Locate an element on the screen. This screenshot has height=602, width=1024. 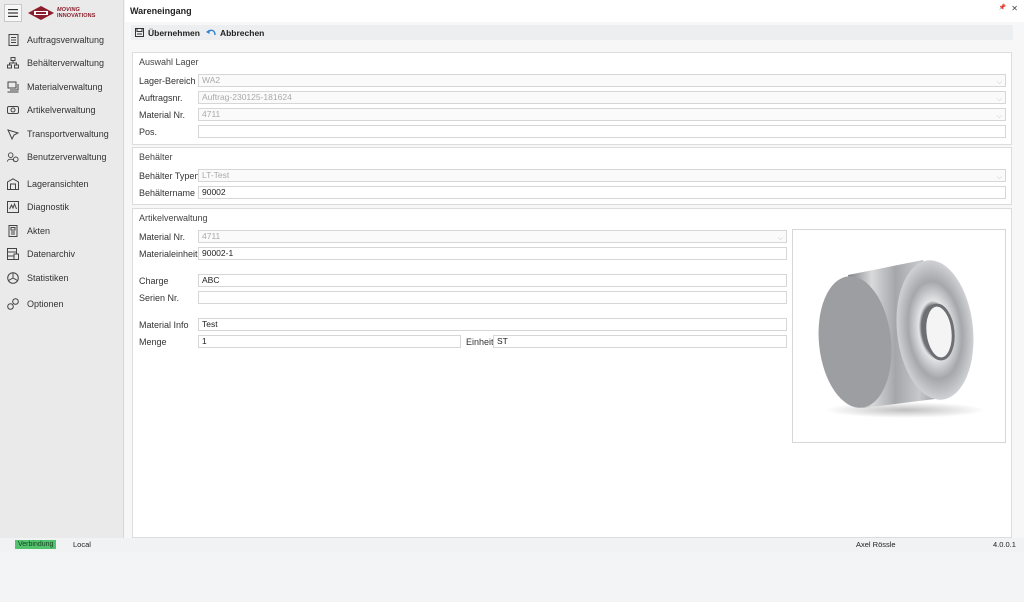
article-icon is located at coordinates (13, 110).